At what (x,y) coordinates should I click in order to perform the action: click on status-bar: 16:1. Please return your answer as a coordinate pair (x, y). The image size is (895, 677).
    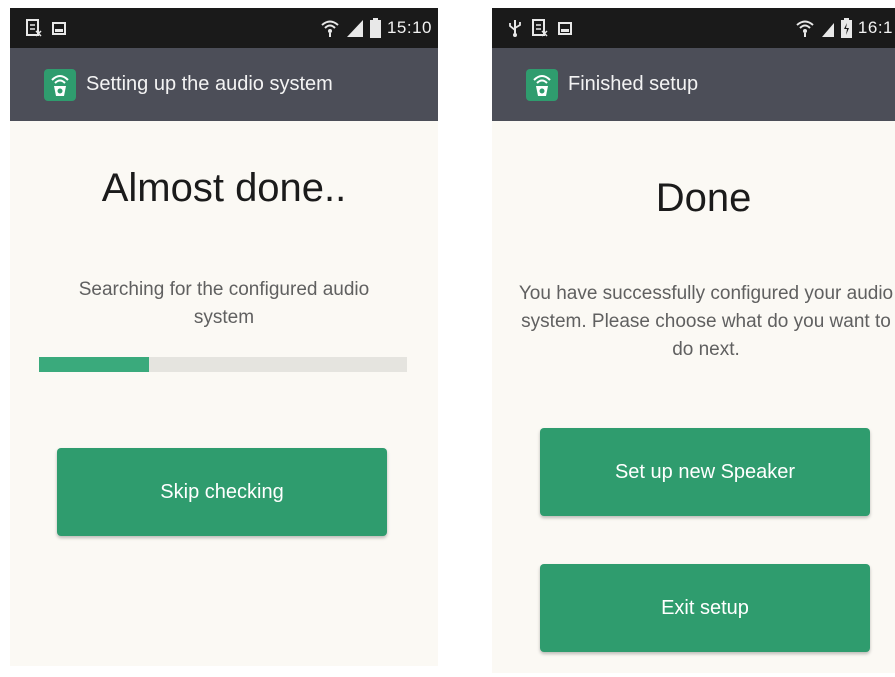
    Looking at the image, I should click on (693, 28).